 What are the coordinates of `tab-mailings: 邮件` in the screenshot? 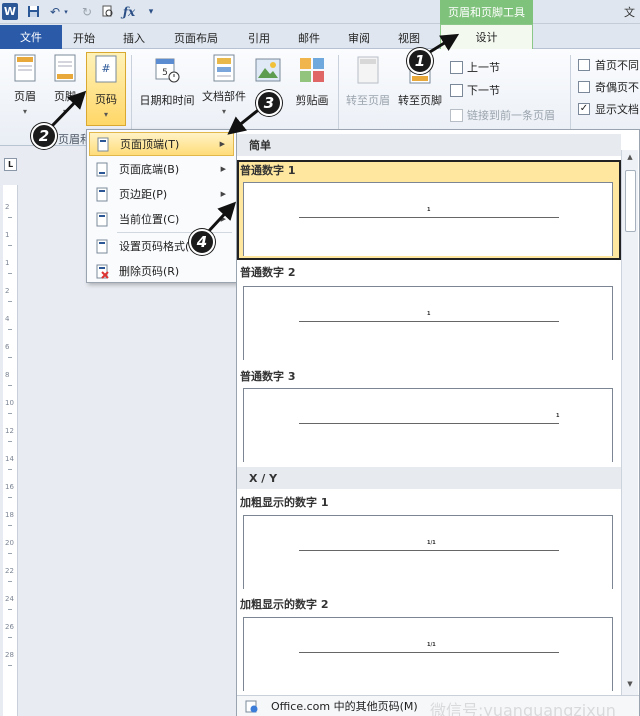 It's located at (309, 38).